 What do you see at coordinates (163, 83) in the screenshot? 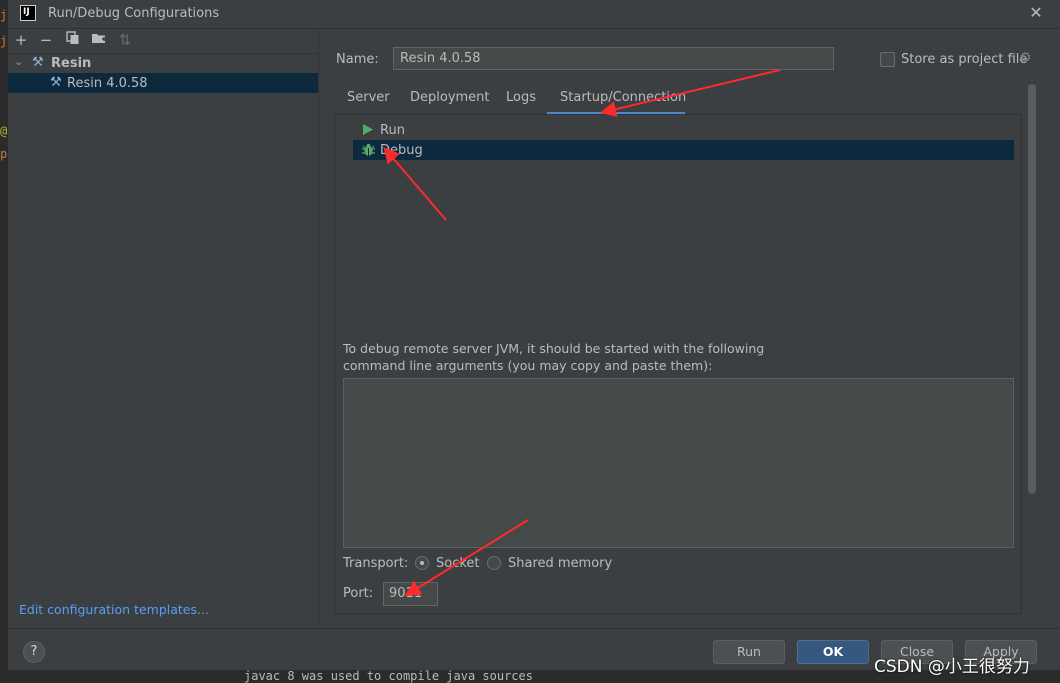
I see `tree-item-resin-4058: ⚒ Resin 4.0.58` at bounding box center [163, 83].